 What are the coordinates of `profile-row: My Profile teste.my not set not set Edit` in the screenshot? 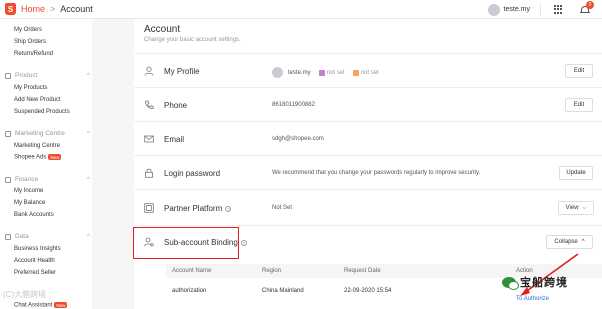 It's located at (368, 70).